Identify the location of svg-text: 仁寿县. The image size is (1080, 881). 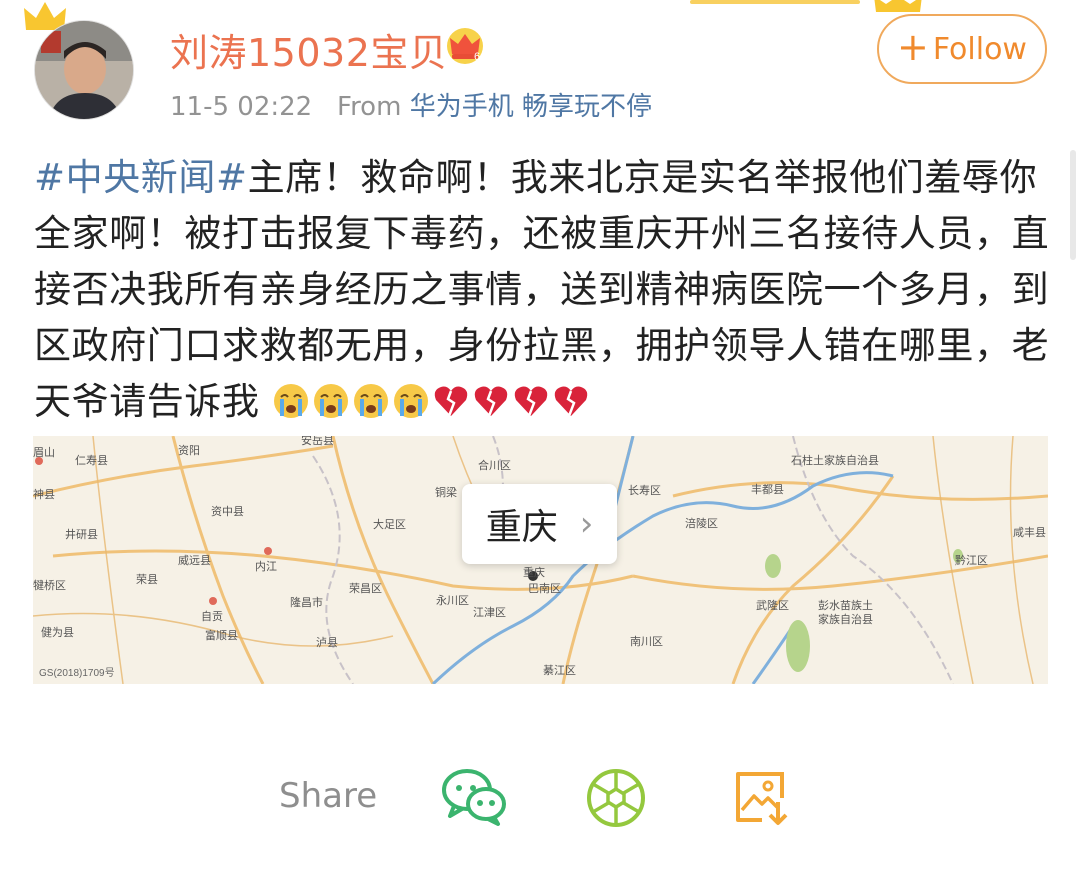
(91, 460).